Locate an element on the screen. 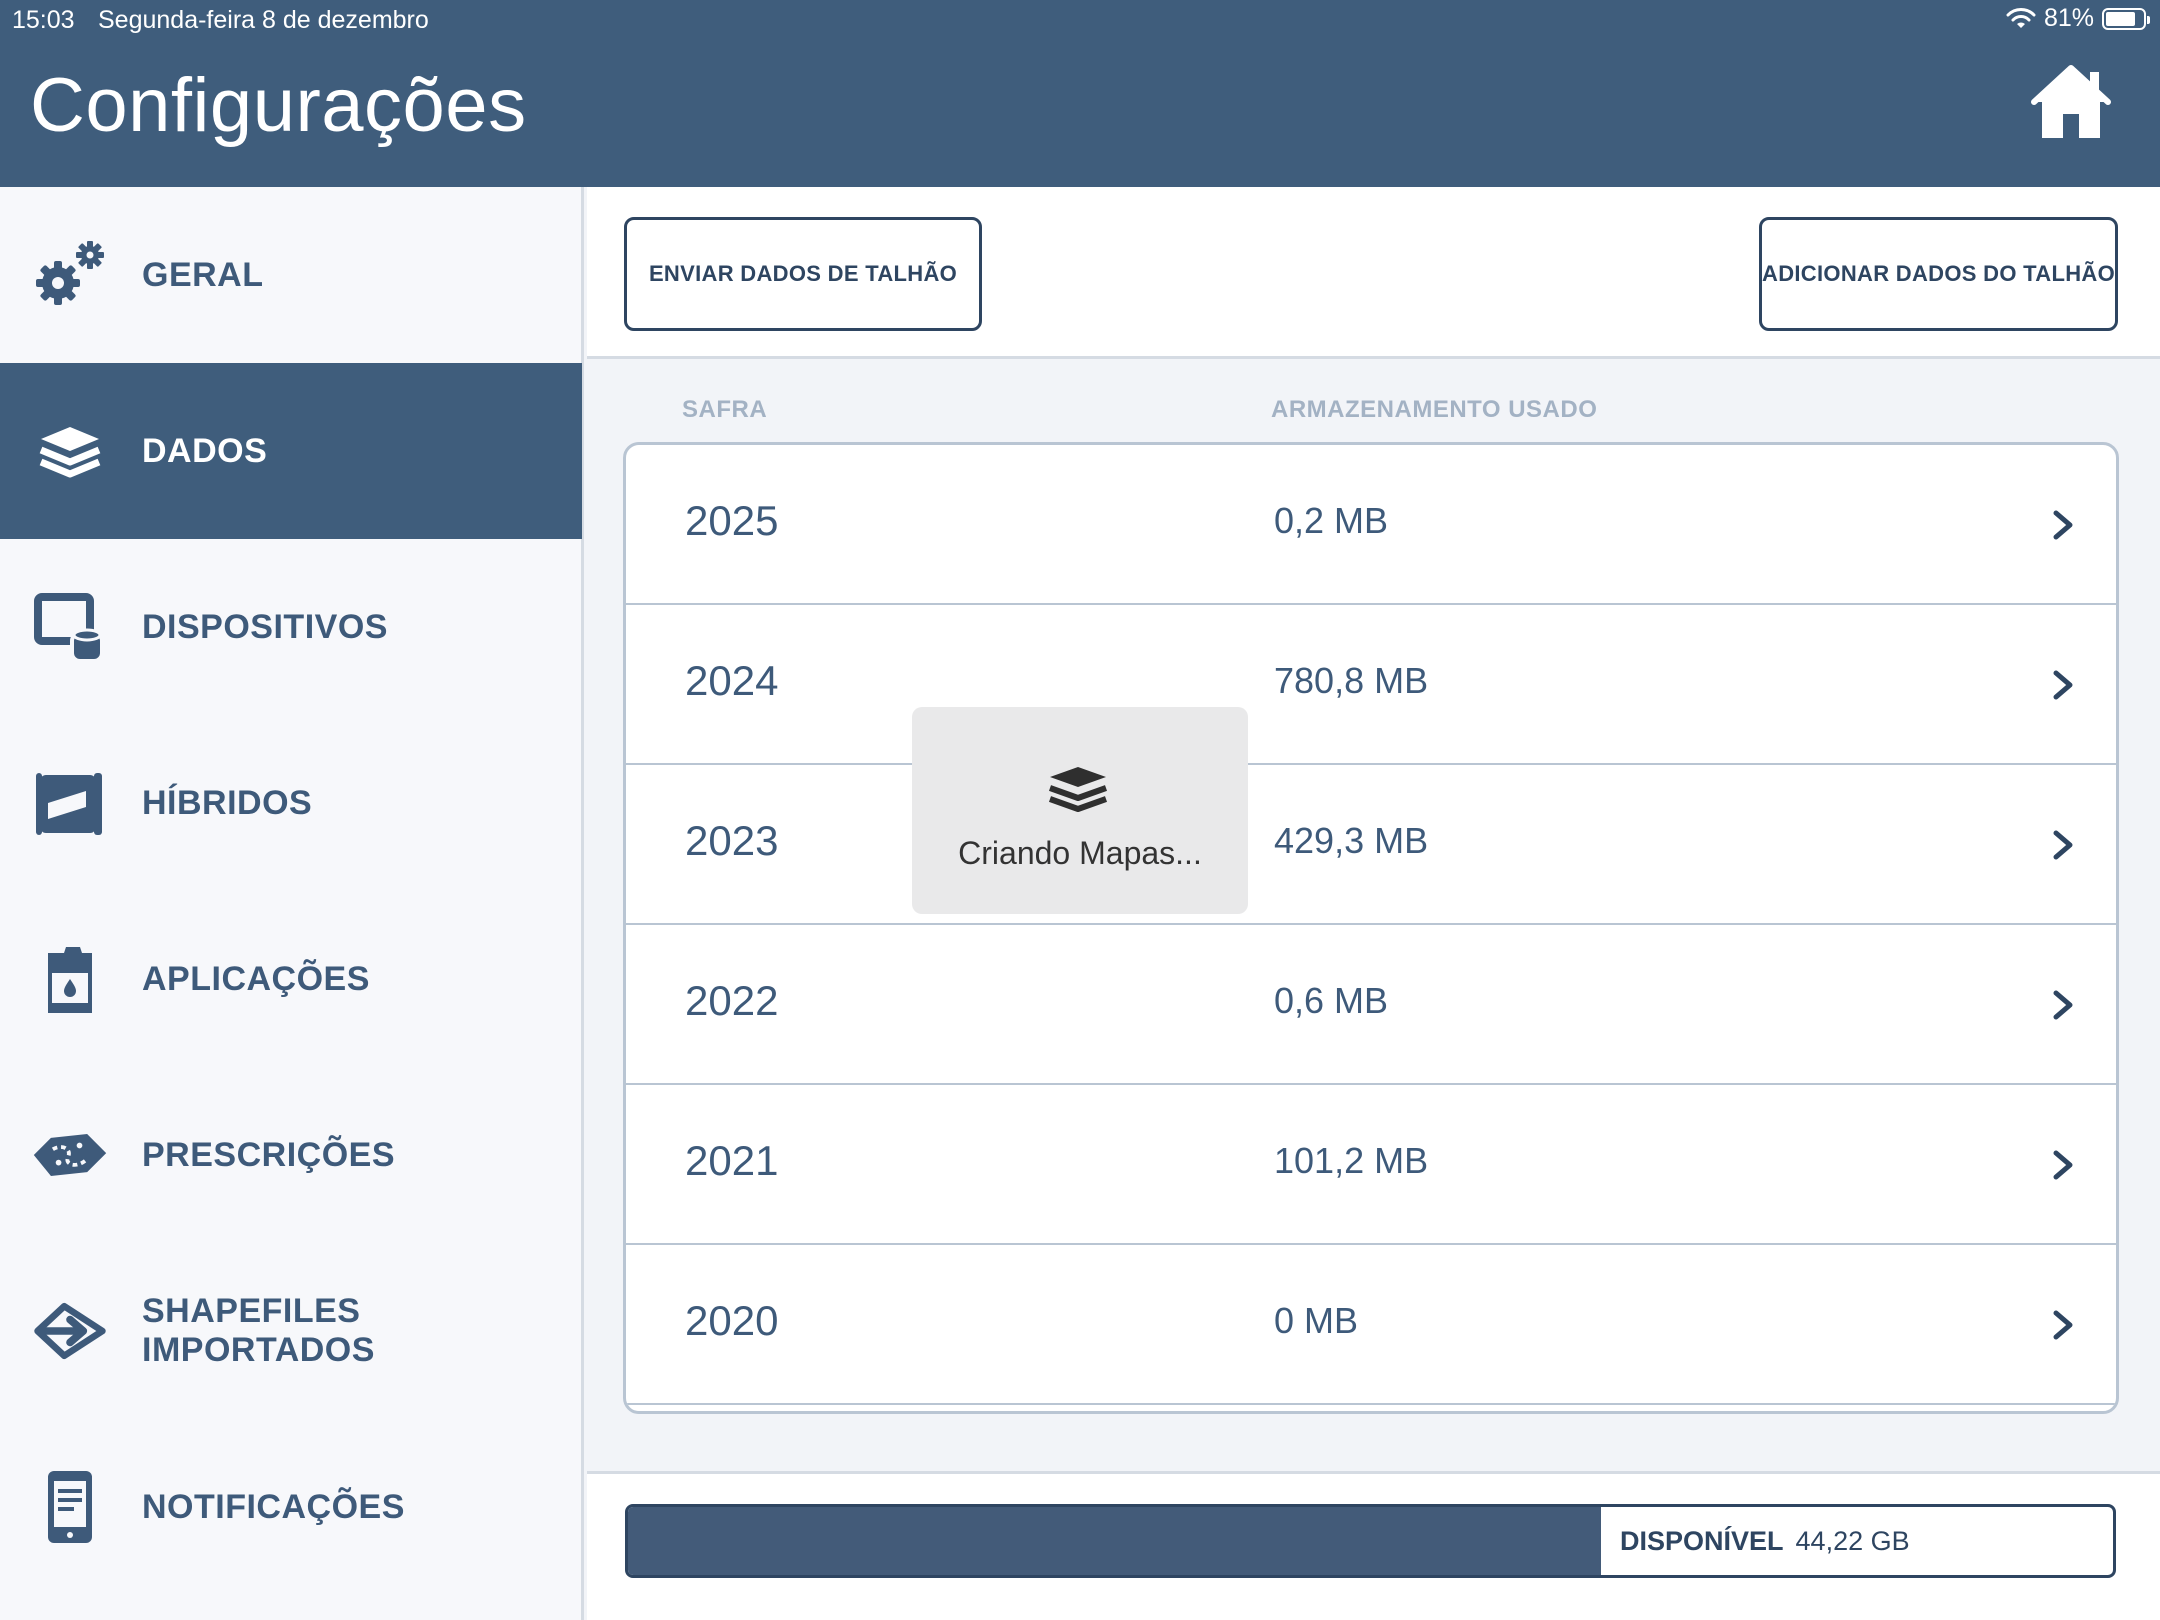  status-date: Segunda-feira 8 de dezembro is located at coordinates (263, 20).